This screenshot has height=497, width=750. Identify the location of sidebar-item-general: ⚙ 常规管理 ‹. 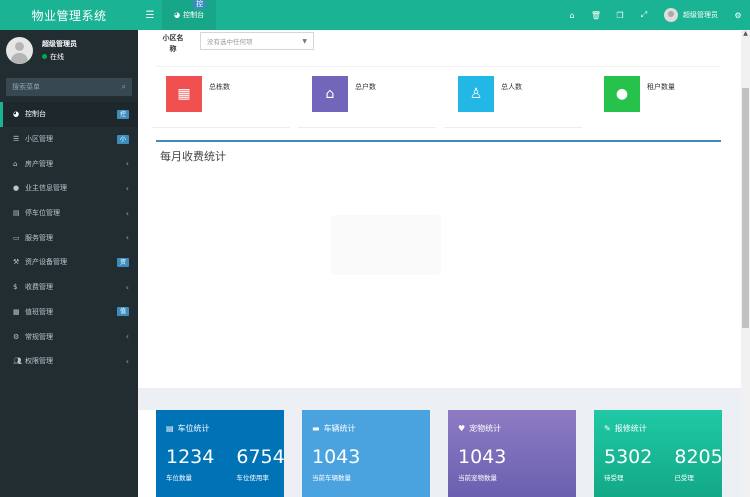
(69, 336).